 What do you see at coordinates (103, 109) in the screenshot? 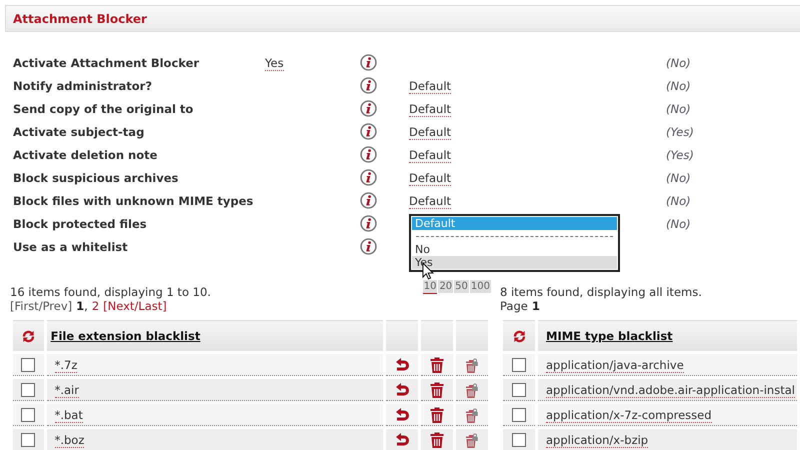
I see `setting-label: Send copy of the original to` at bounding box center [103, 109].